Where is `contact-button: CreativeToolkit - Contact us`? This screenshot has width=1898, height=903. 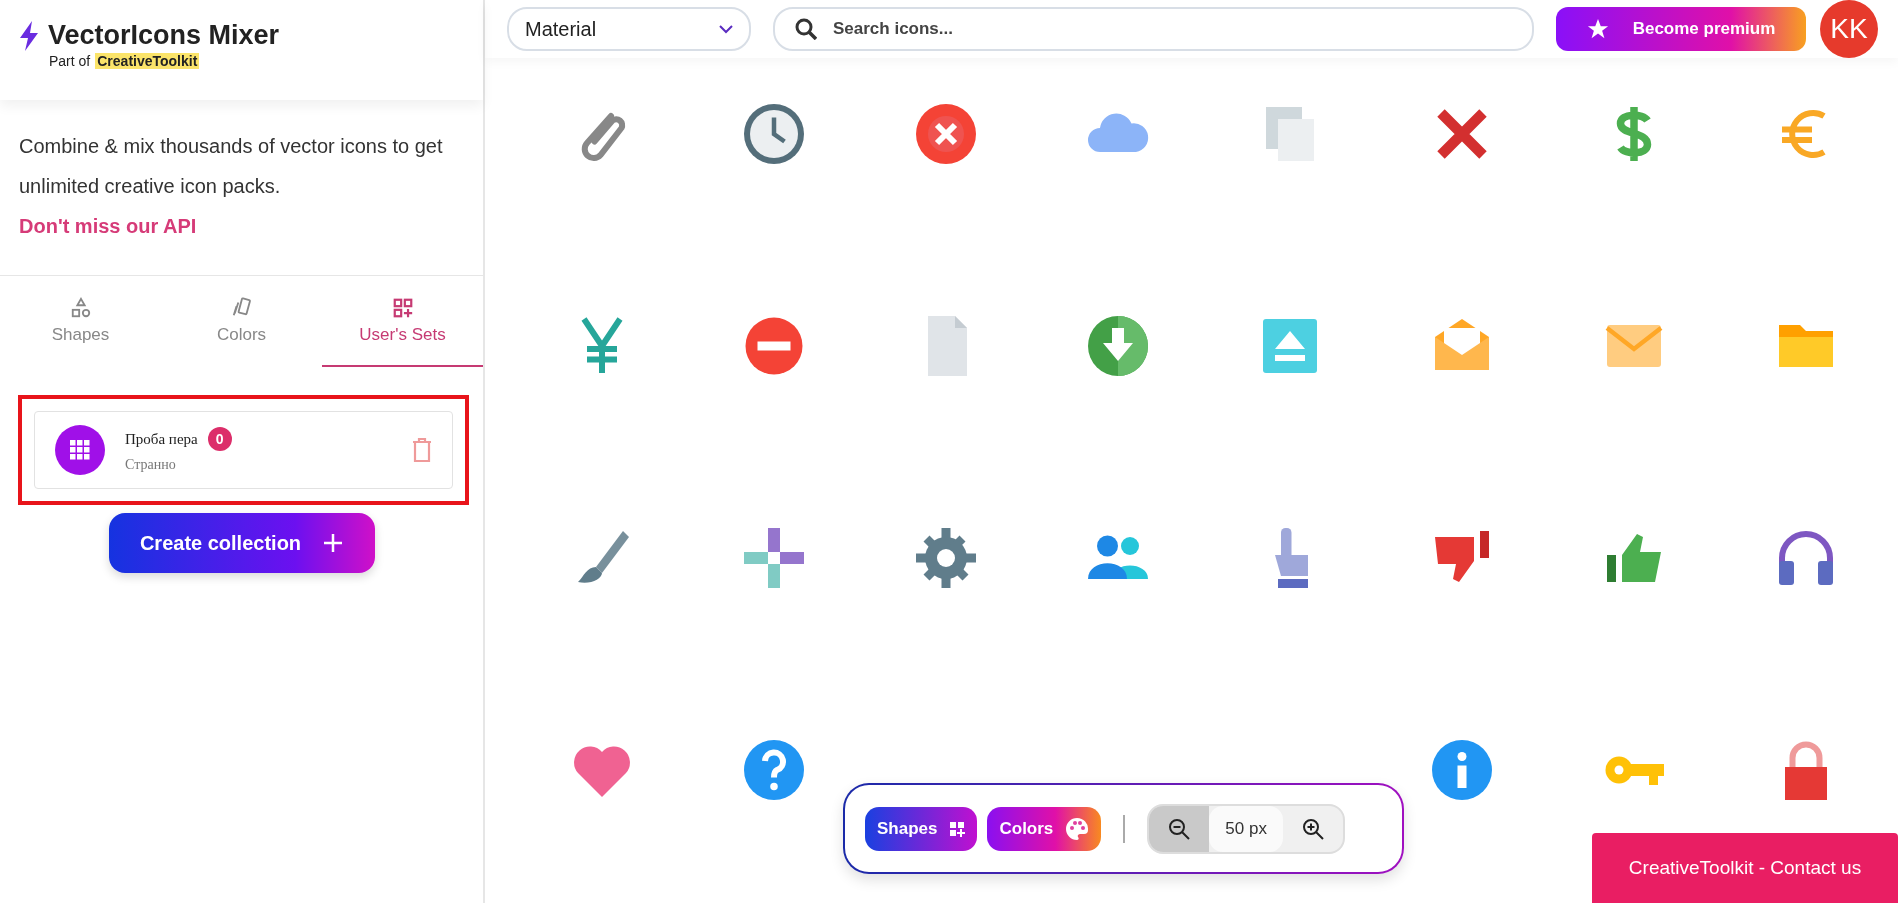 contact-button: CreativeToolkit - Contact us is located at coordinates (1745, 868).